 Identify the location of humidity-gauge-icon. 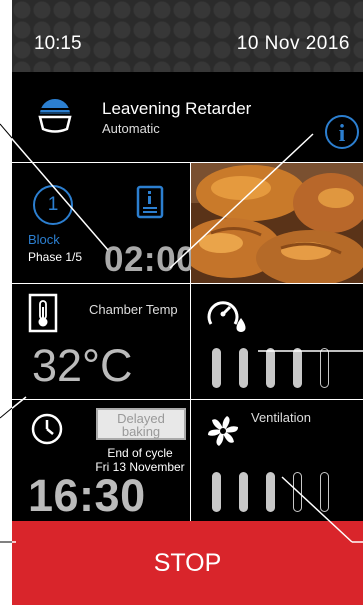
(226, 316).